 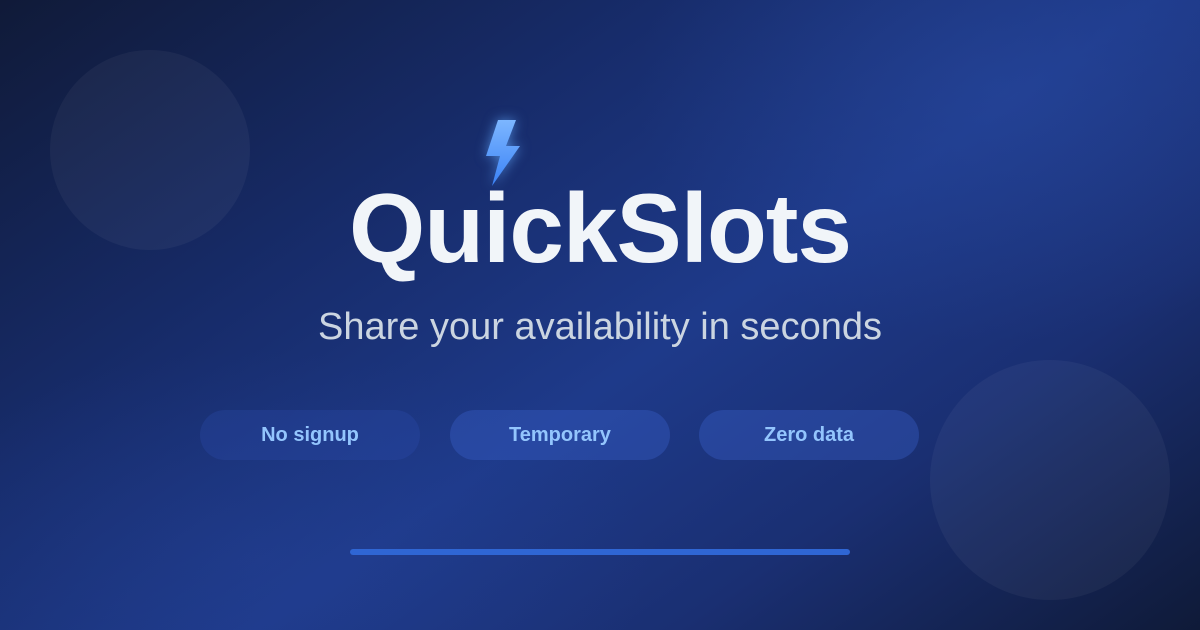 What do you see at coordinates (600, 552) in the screenshot?
I see `accent-bar` at bounding box center [600, 552].